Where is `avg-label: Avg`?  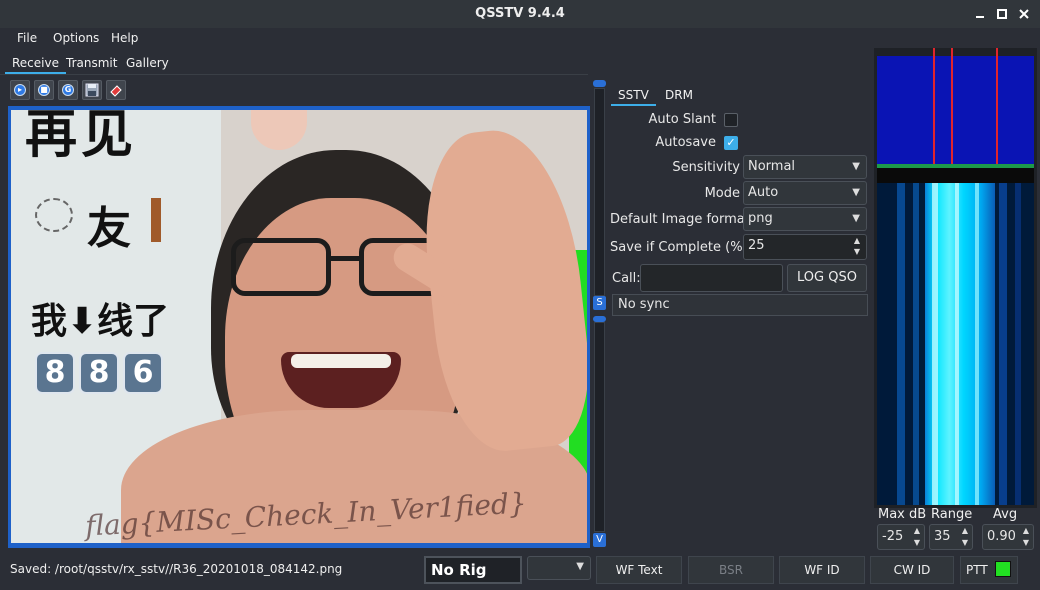 avg-label: Avg is located at coordinates (1005, 514).